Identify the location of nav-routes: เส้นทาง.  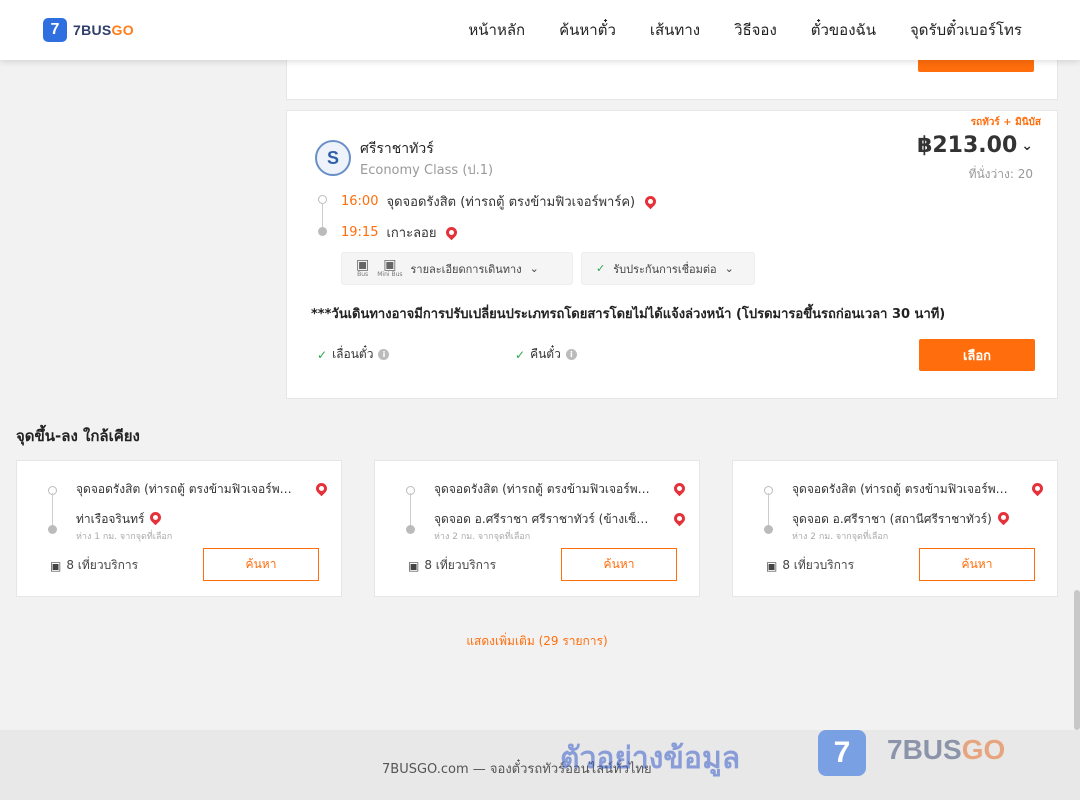
(675, 30).